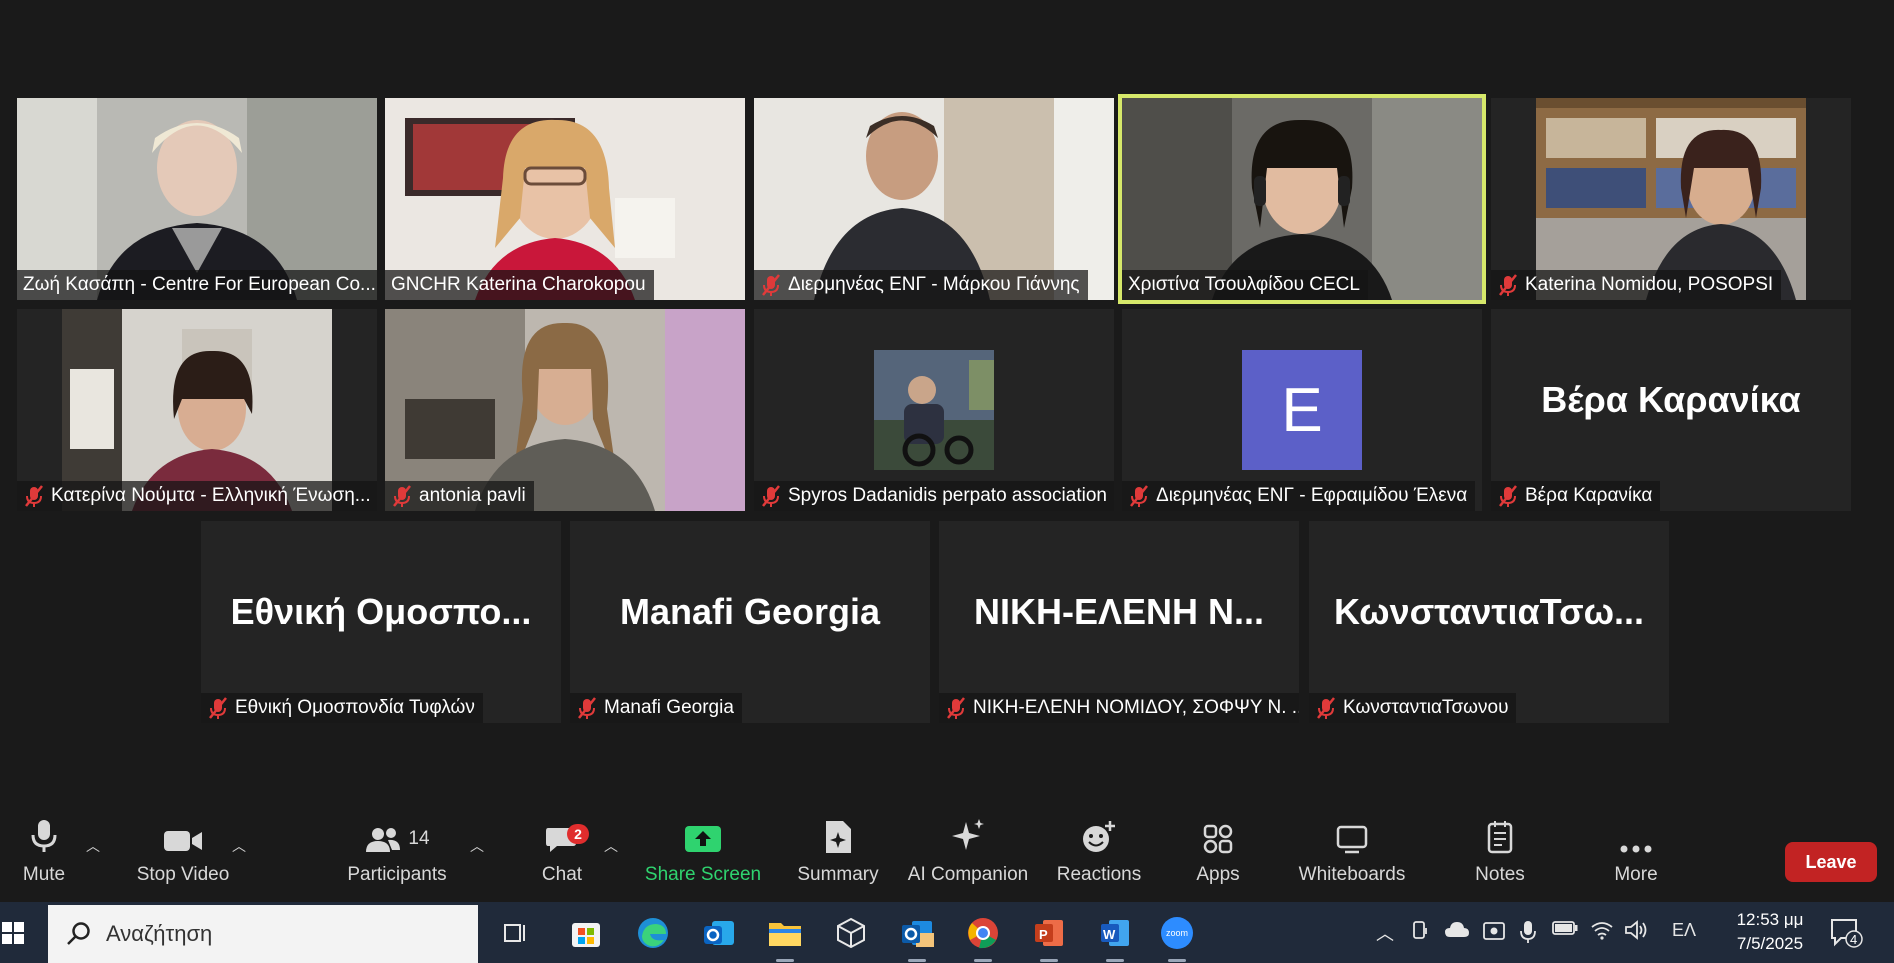 The height and width of the screenshot is (963, 1894). I want to click on wifi-icon, so click(1602, 932).